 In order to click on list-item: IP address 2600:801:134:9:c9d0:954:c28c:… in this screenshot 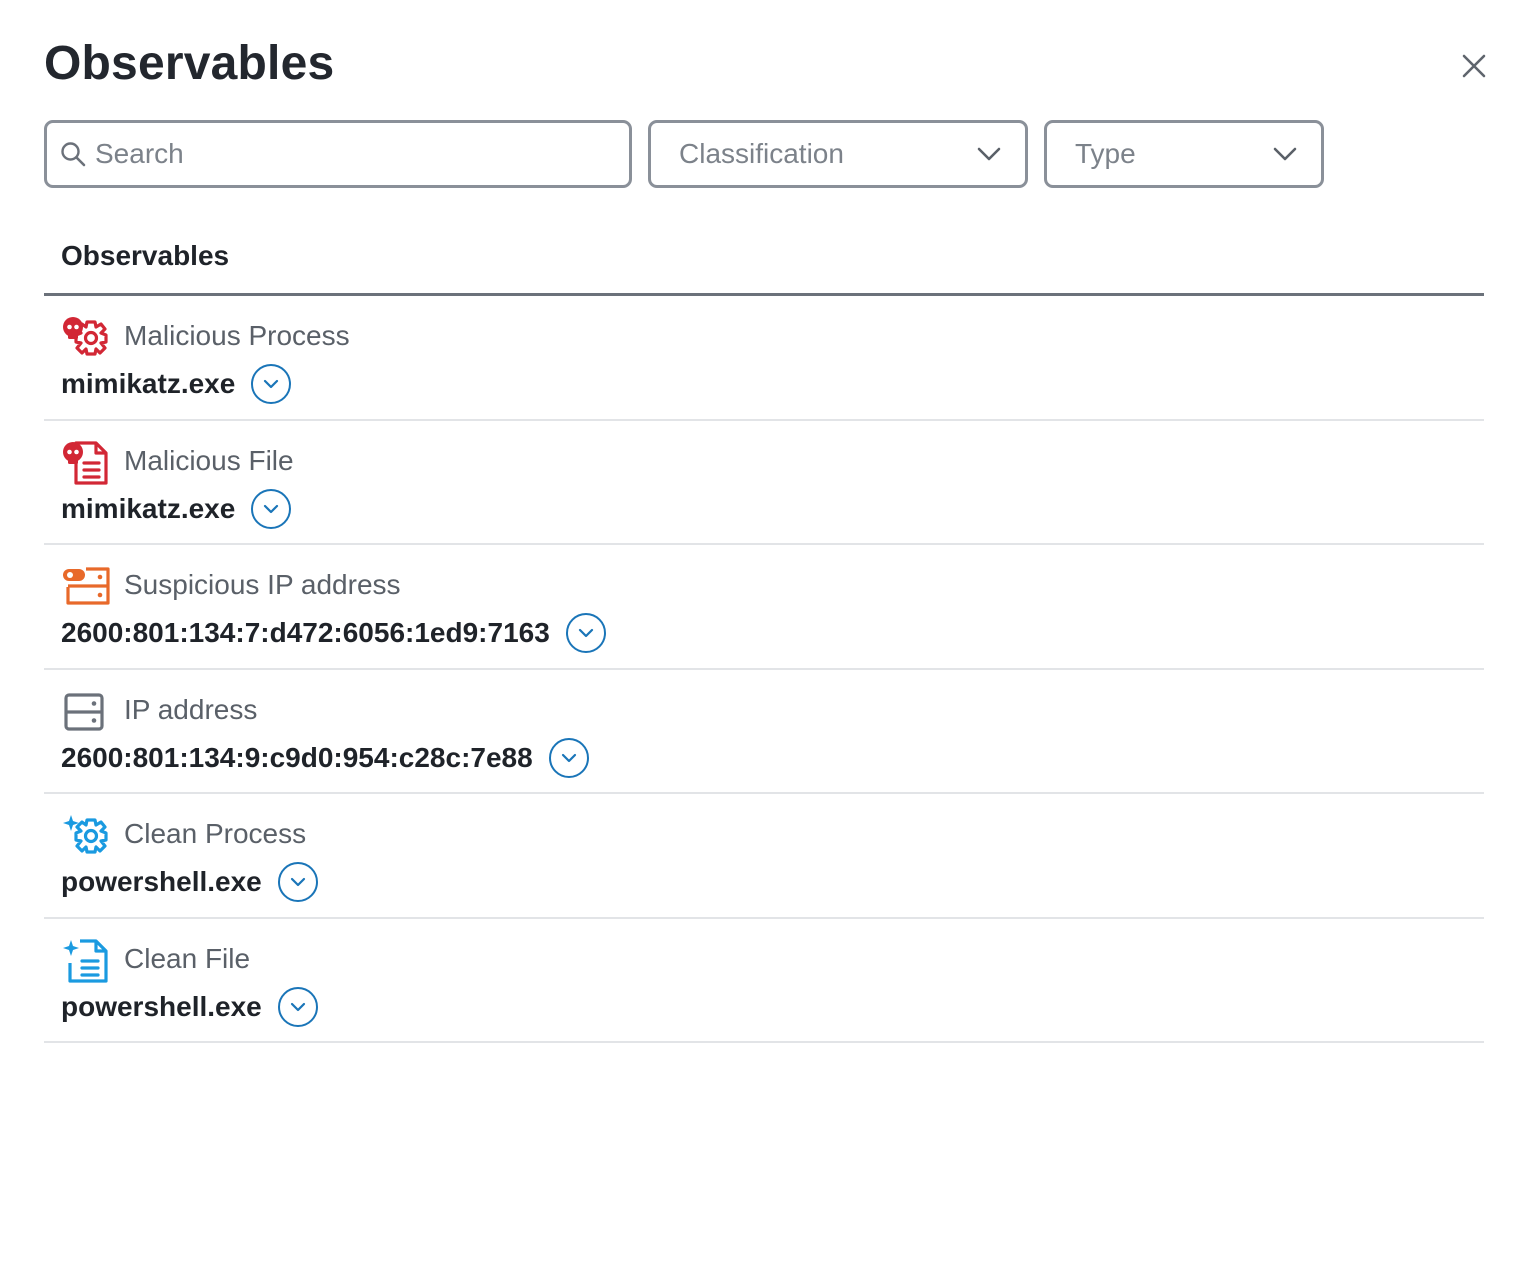, I will do `click(764, 732)`.